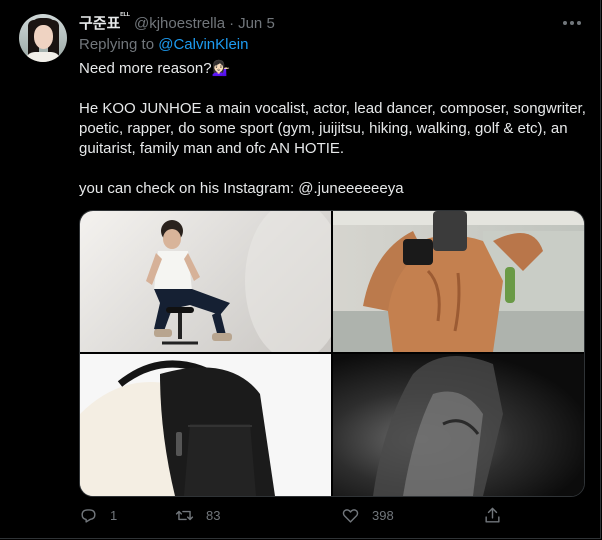 The height and width of the screenshot is (540, 602). What do you see at coordinates (438, 426) in the screenshot?
I see `photo-dark-portrait` at bounding box center [438, 426].